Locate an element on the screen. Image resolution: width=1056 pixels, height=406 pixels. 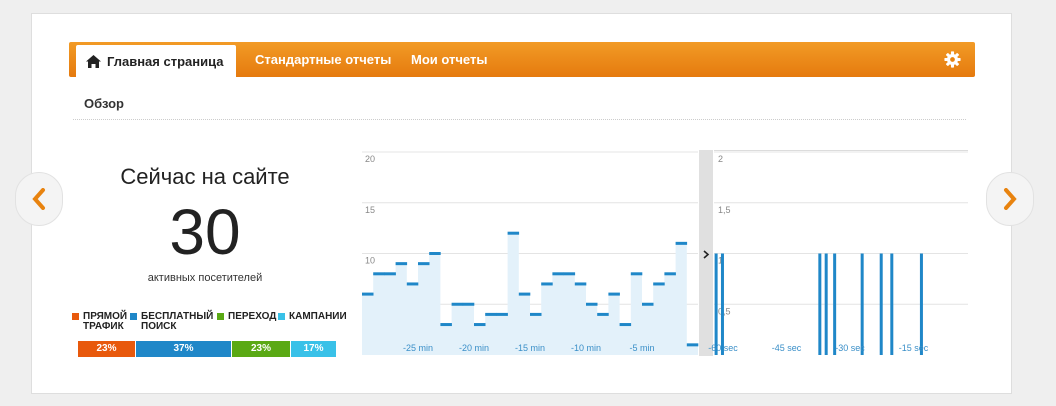
chevron-right-icon is located at coordinates (1010, 199).